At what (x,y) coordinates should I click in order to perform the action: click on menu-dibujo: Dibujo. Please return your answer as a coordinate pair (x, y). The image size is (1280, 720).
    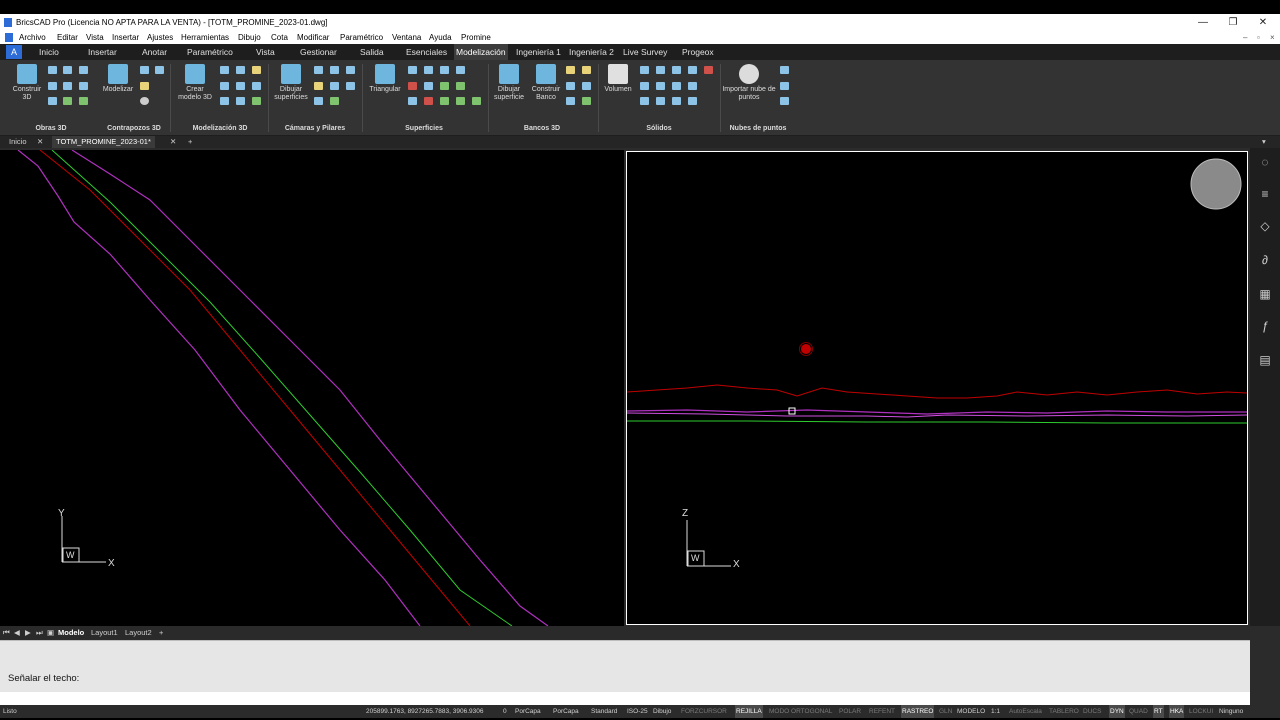
    Looking at the image, I should click on (249, 37).